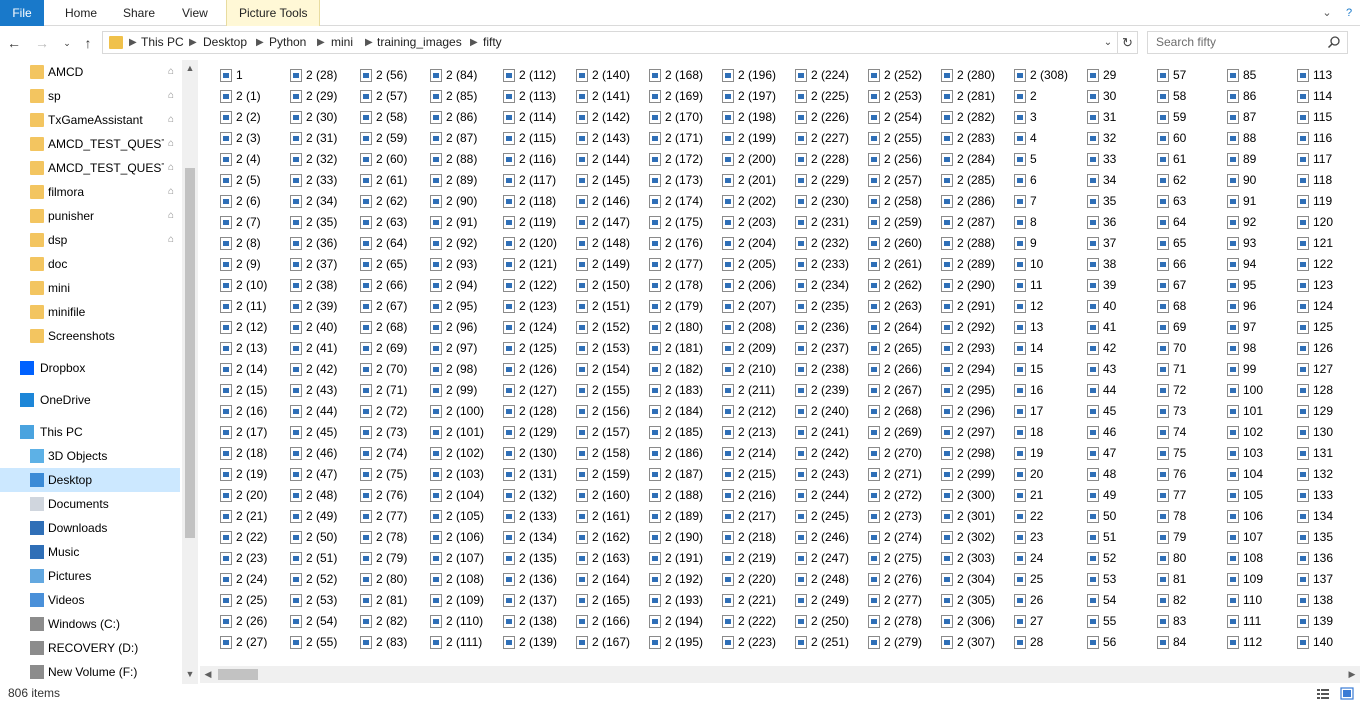  Describe the element at coordinates (90, 624) in the screenshot. I see `sidebar-item-windows-c: Windows (C:)` at that location.